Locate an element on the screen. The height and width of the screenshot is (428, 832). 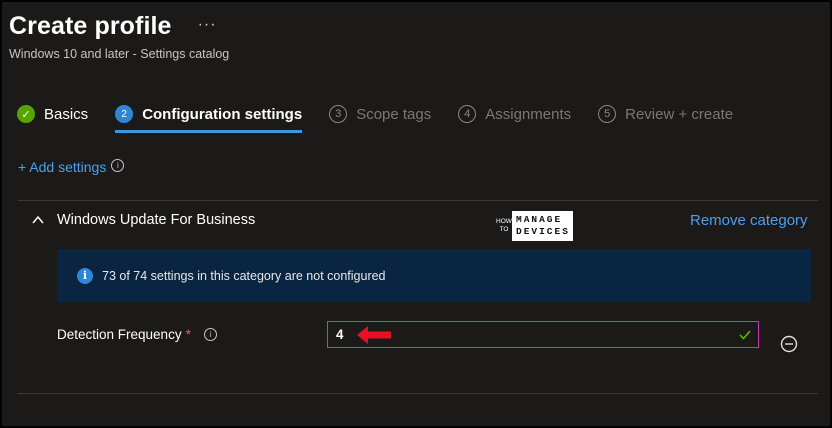
step-configuration-settings: 2 Configuration settings is located at coordinates (209, 118).